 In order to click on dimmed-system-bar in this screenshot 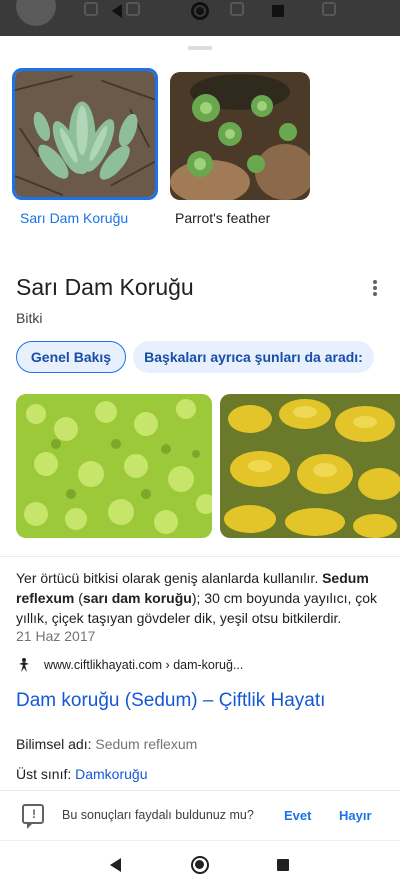, I will do `click(200, 18)`.